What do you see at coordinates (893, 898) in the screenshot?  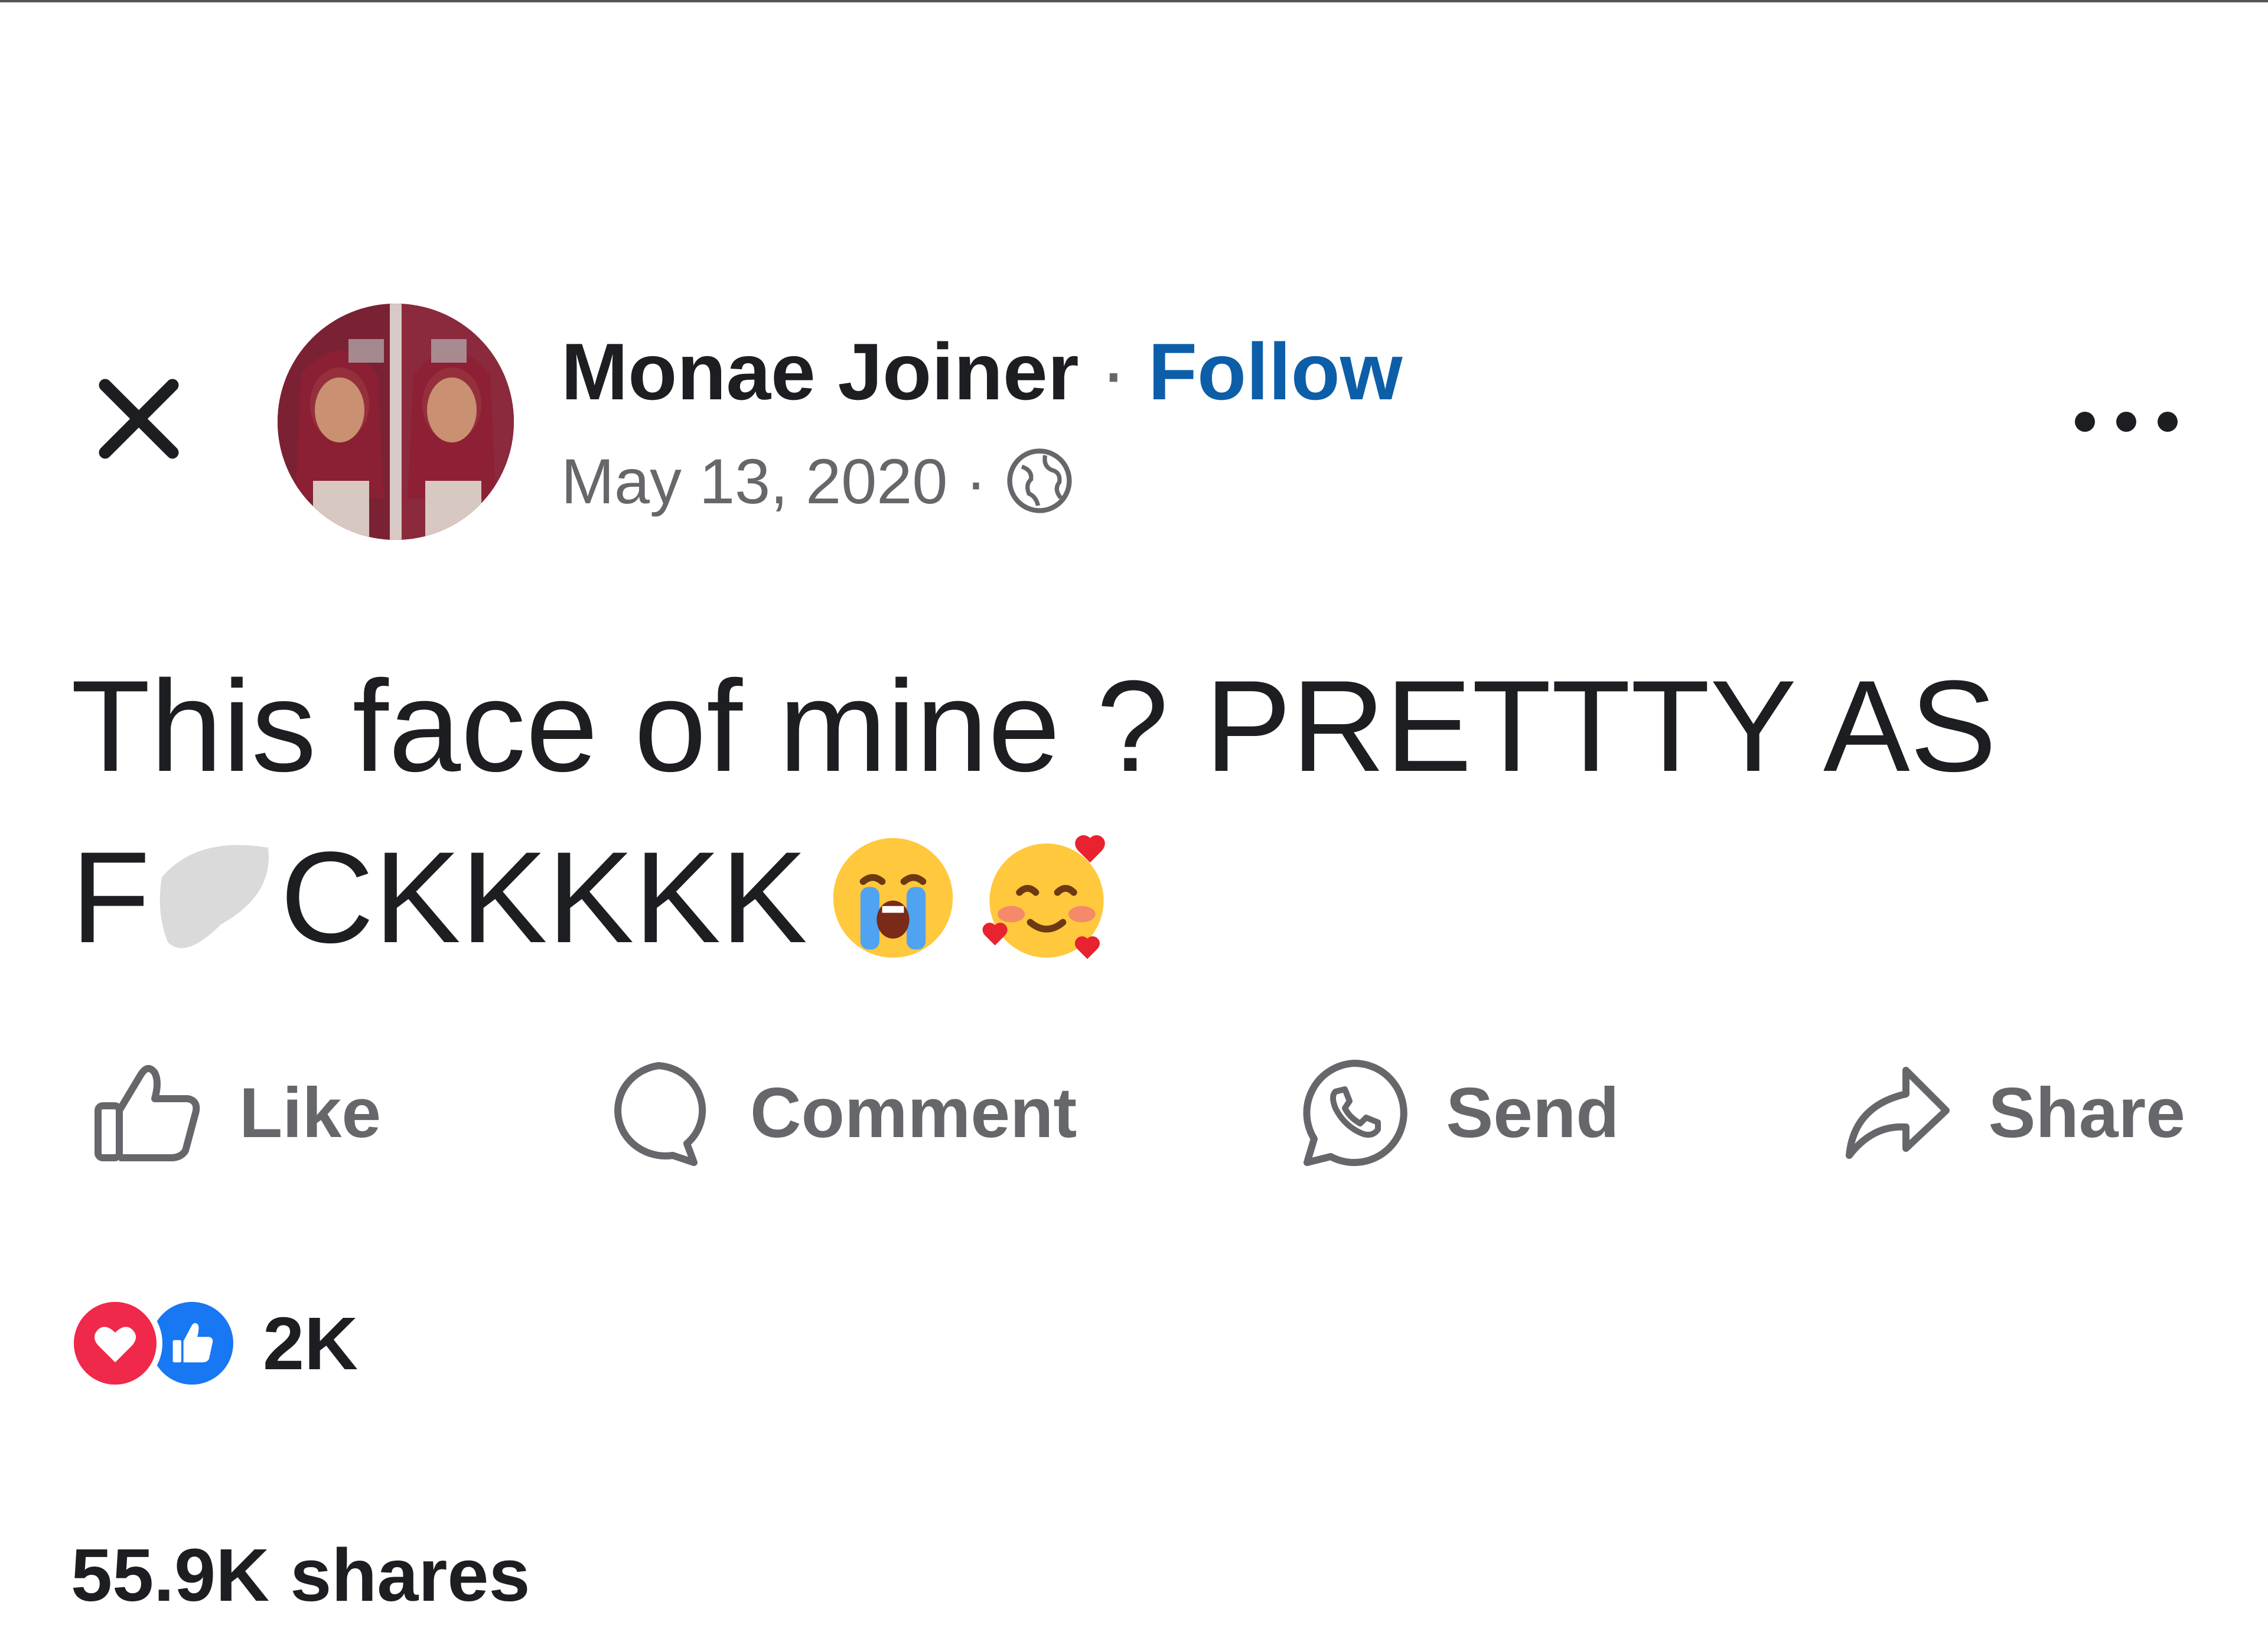 I see `loudly-crying-face-emoji` at bounding box center [893, 898].